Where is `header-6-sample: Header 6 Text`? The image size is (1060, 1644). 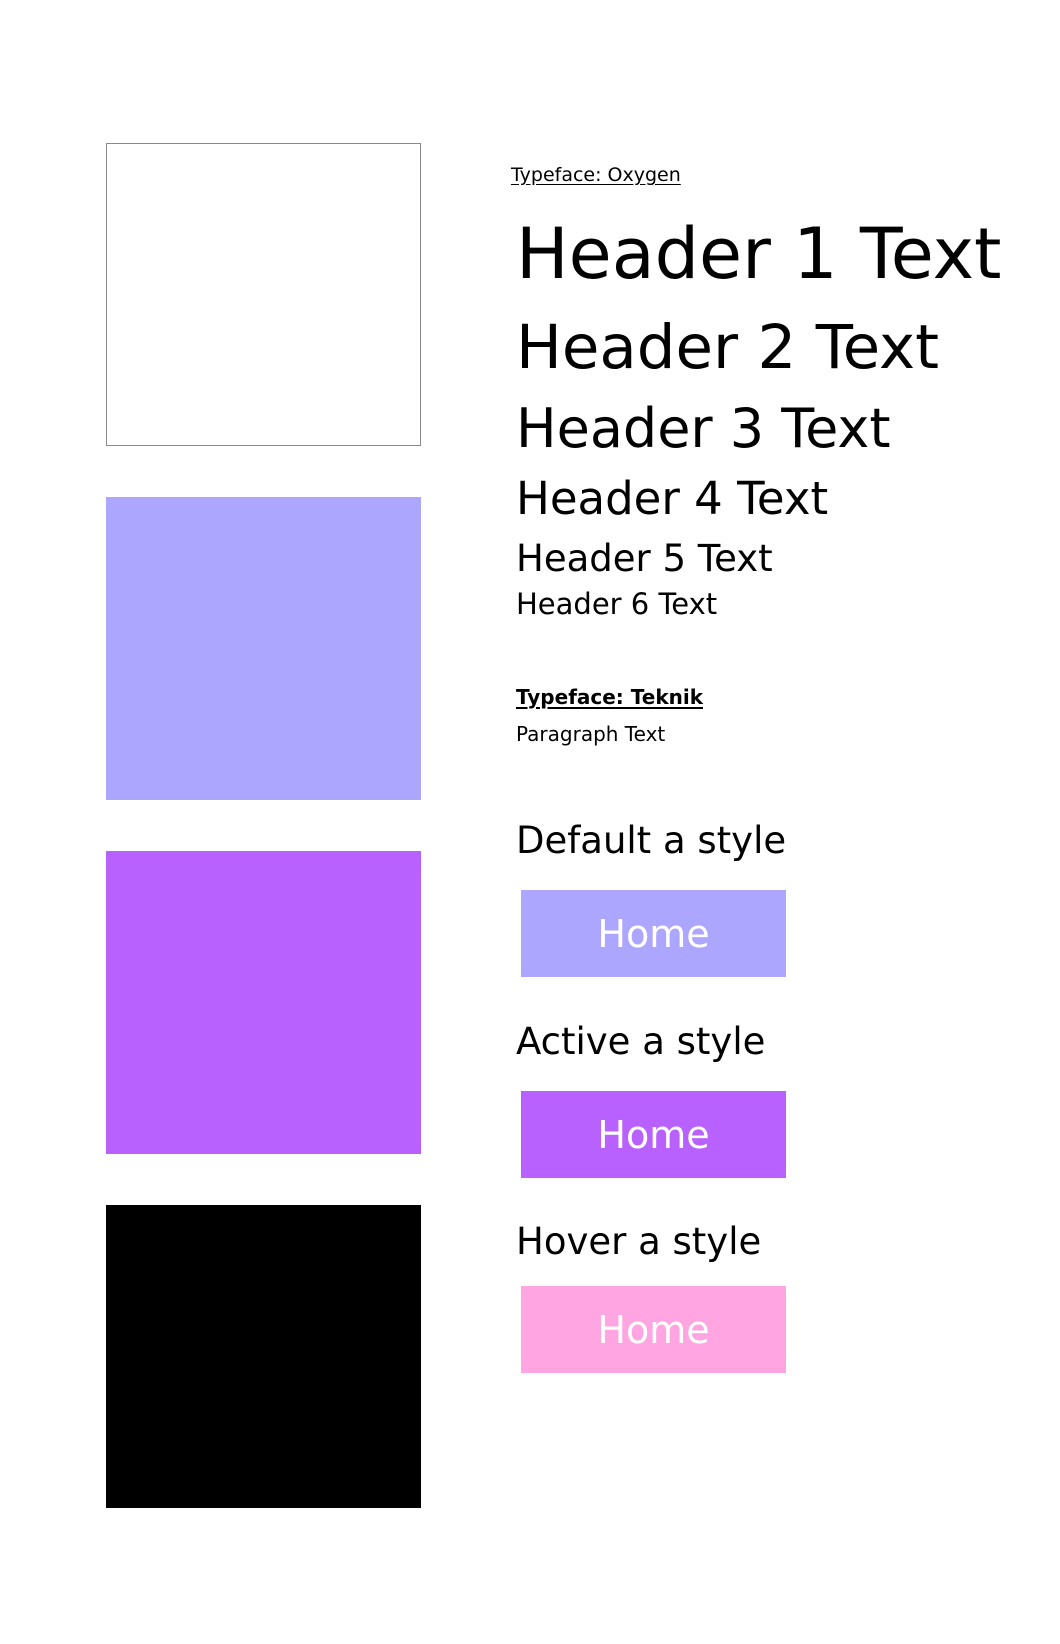 header-6-sample: Header 6 Text is located at coordinates (617, 604).